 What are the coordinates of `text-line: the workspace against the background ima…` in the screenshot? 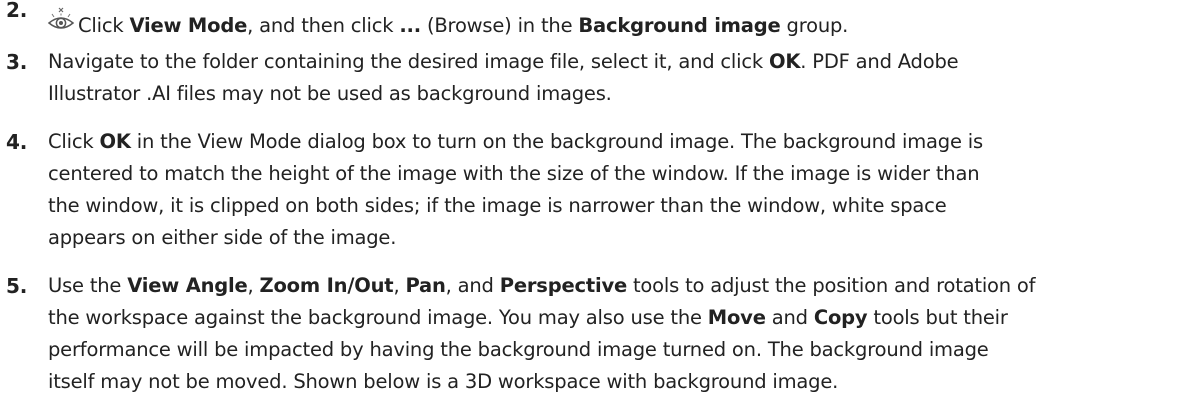 It's located at (528, 317).